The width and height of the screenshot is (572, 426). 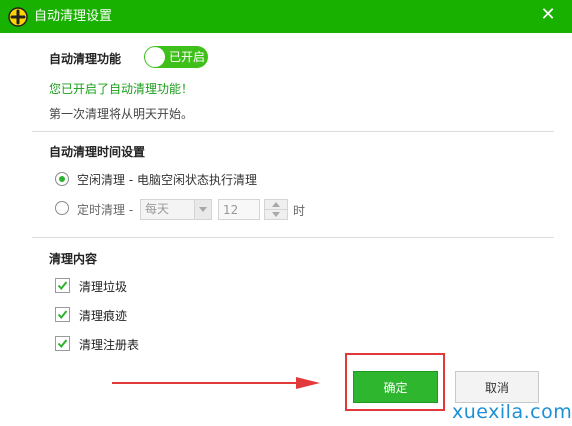 I want to click on auto-clean-toggle: 已开启, so click(x=176, y=57).